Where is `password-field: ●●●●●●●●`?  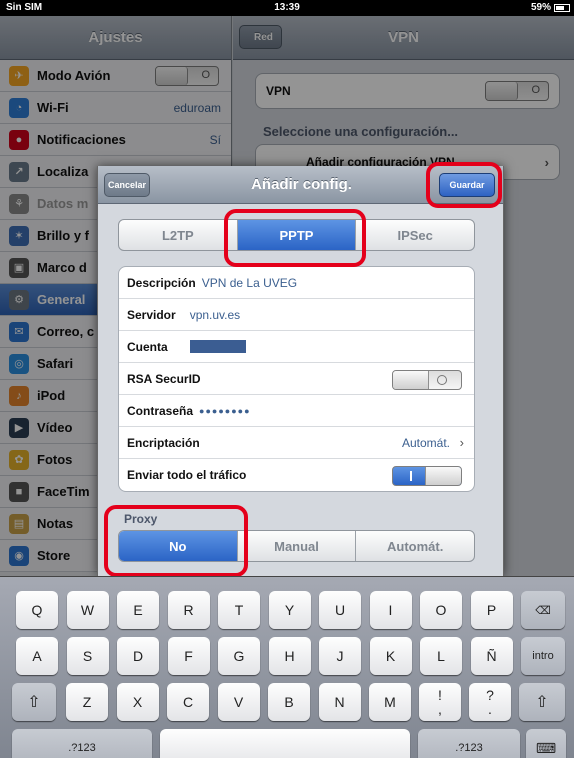 password-field: ●●●●●●●● is located at coordinates (225, 411).